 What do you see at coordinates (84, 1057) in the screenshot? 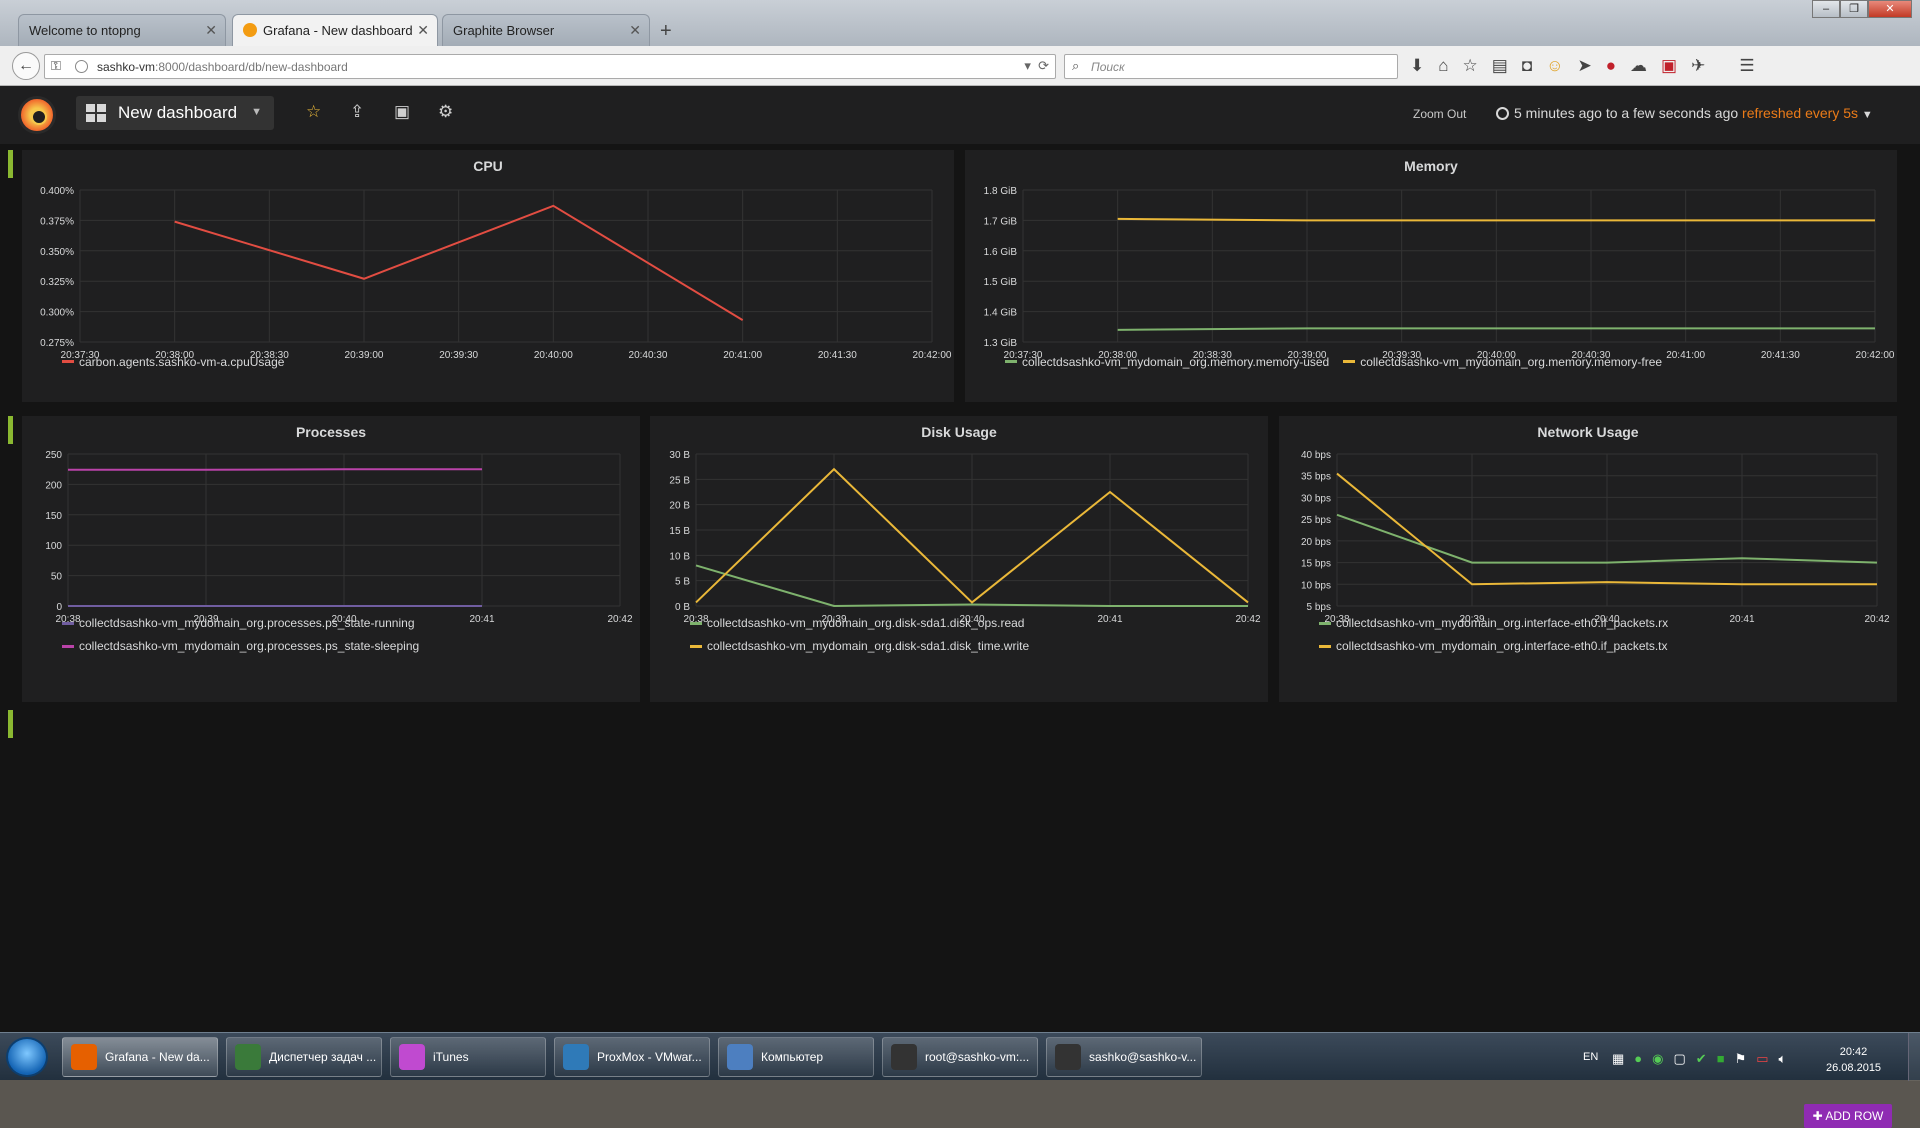
I see `firefox-icon` at bounding box center [84, 1057].